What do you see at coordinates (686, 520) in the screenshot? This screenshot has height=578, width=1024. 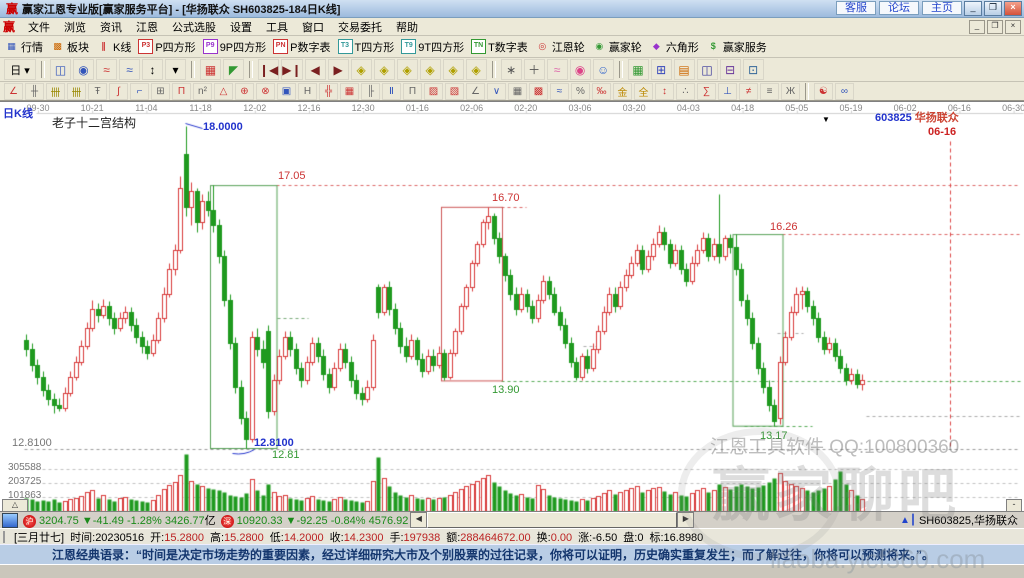 I see `scroll-right-button: ▶` at bounding box center [686, 520].